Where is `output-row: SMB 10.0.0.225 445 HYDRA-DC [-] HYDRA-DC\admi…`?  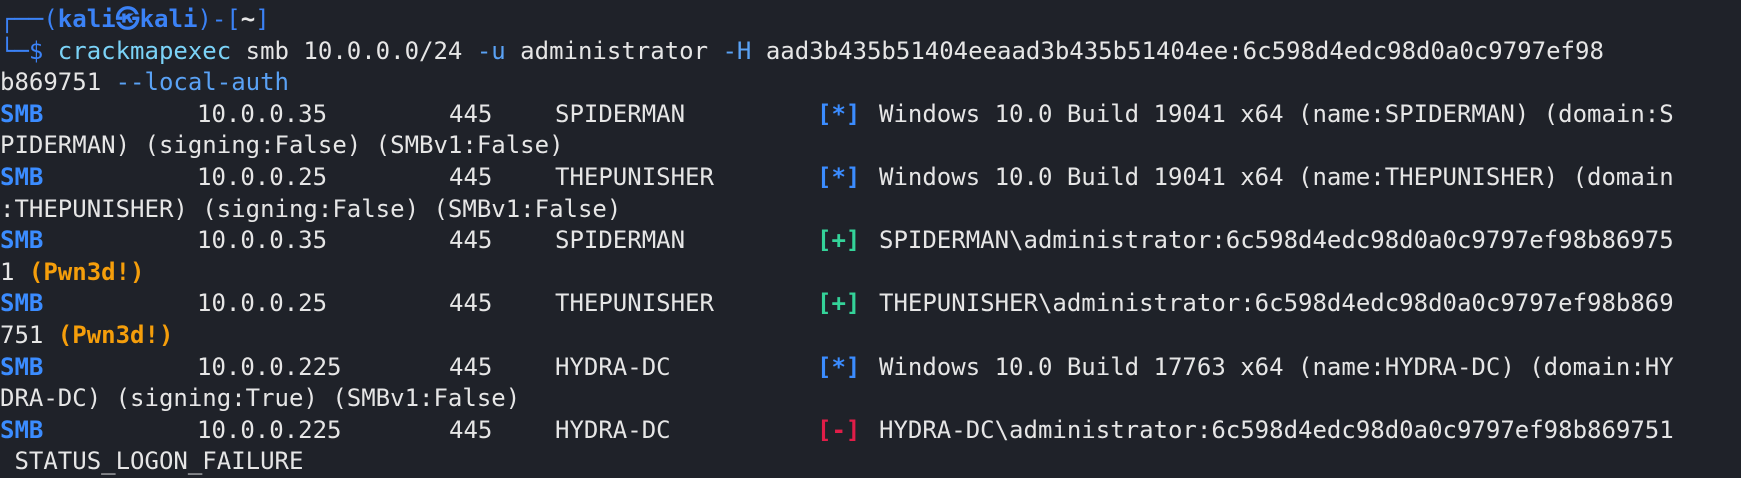
output-row: SMB 10.0.0.225 445 HYDRA-DC [-] HYDRA-DC\admi… is located at coordinates (870, 431).